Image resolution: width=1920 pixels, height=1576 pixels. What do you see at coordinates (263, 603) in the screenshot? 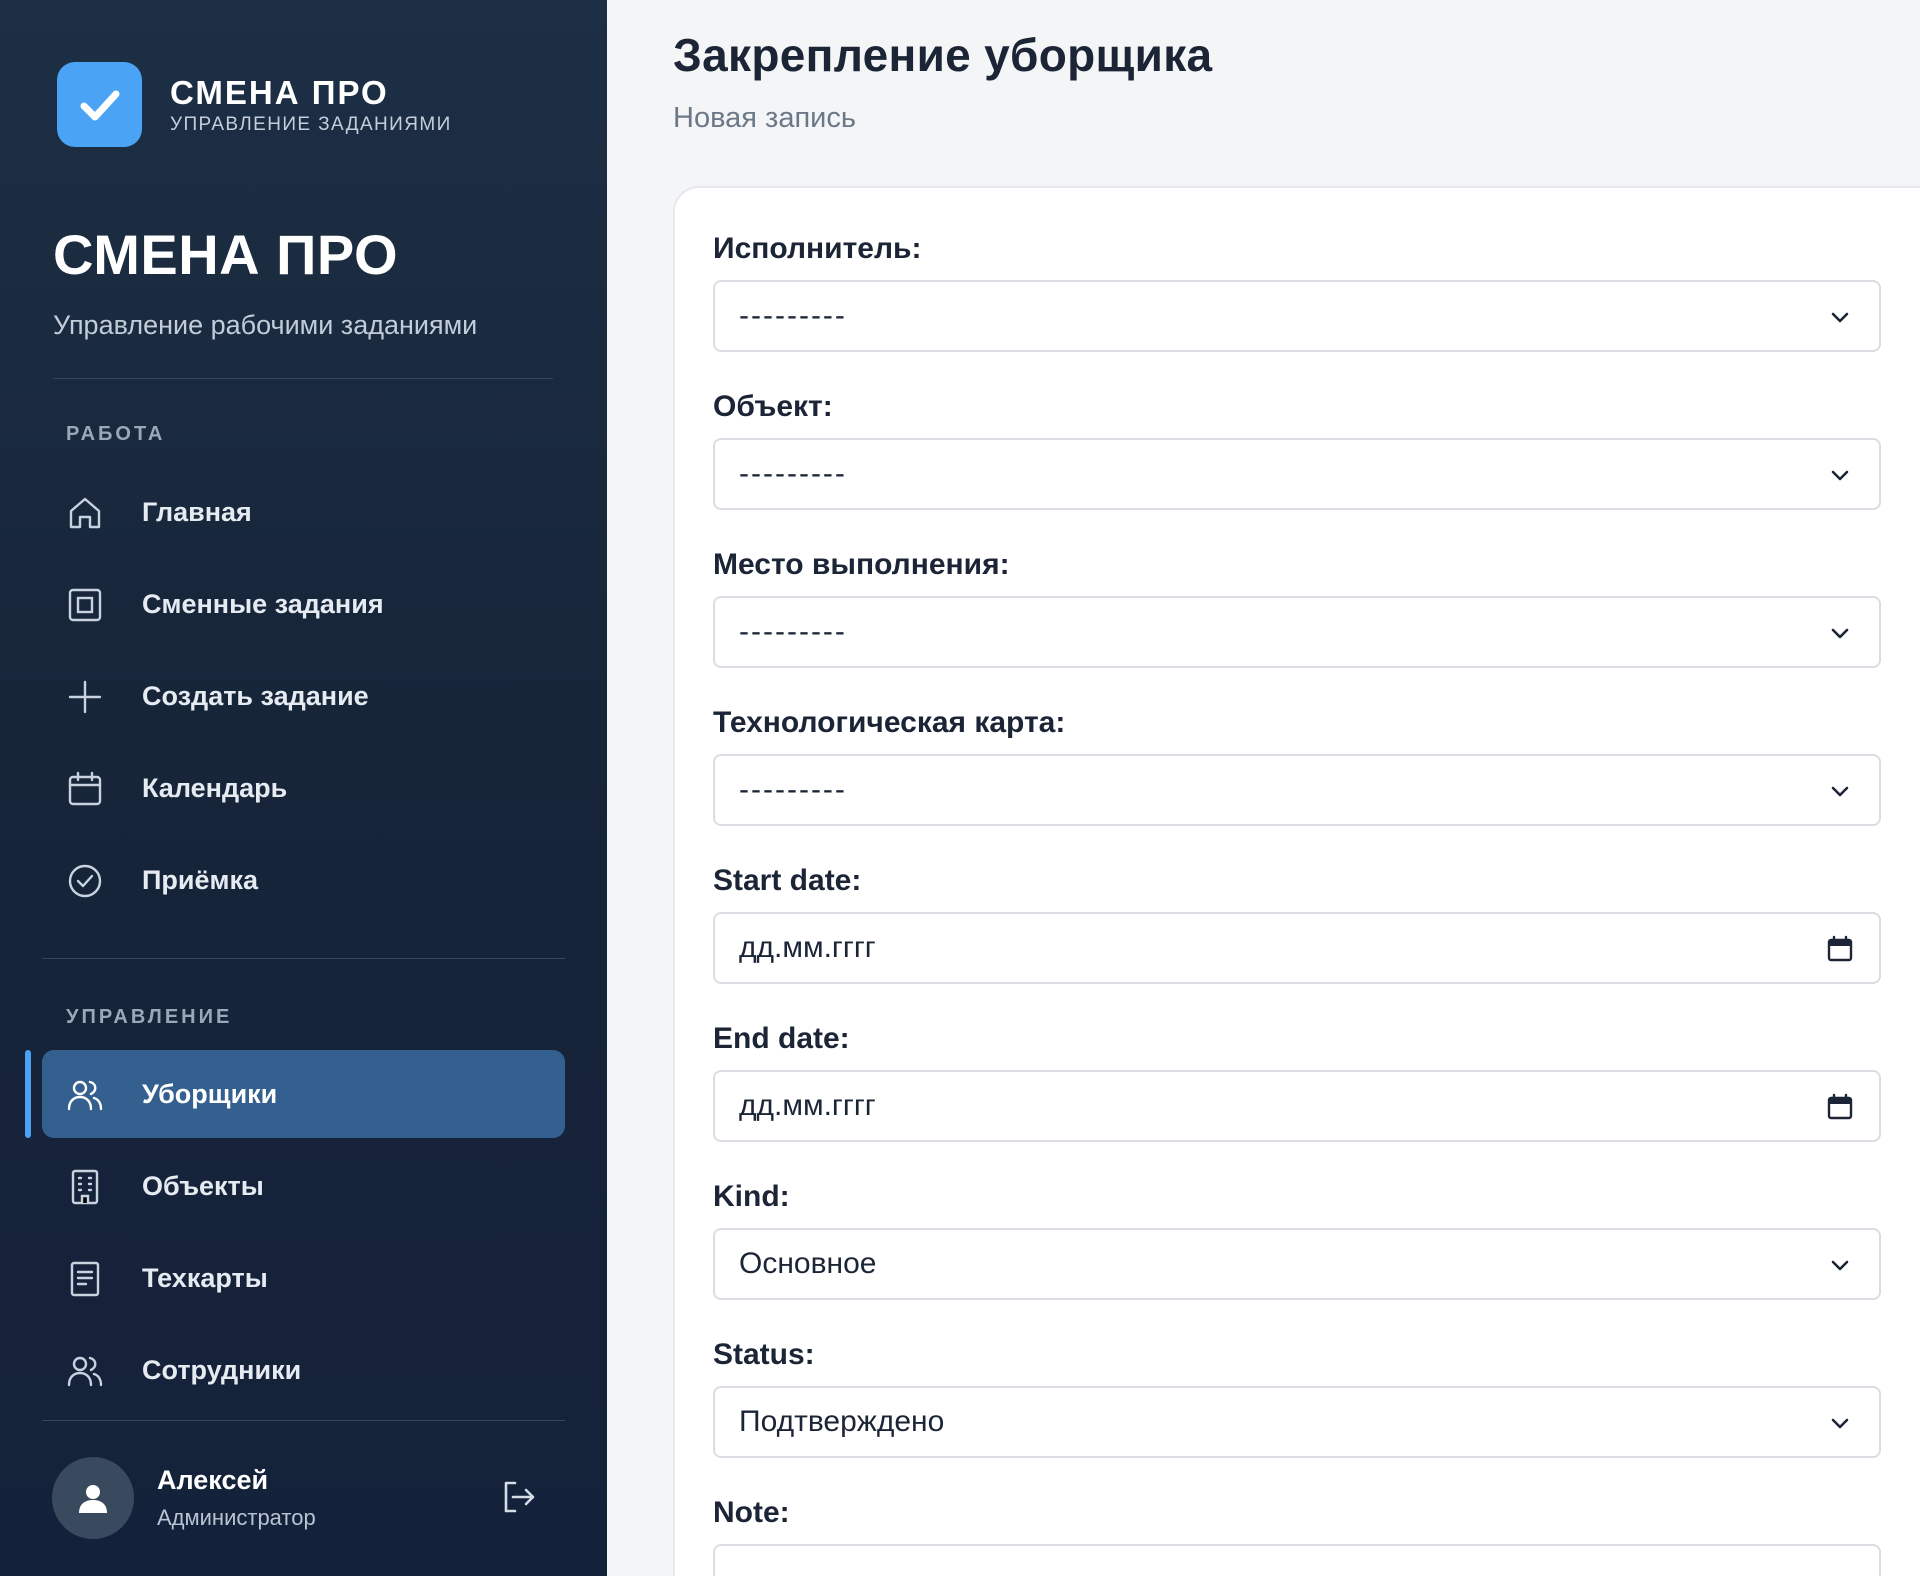
I see `sidebar-item-label: Сменные задания` at bounding box center [263, 603].